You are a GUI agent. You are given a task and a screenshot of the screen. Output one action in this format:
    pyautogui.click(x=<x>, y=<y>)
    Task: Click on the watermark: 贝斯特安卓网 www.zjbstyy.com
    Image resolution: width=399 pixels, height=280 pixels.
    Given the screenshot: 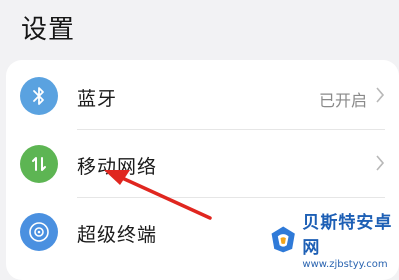 What is the action you would take?
    pyautogui.click(x=333, y=241)
    